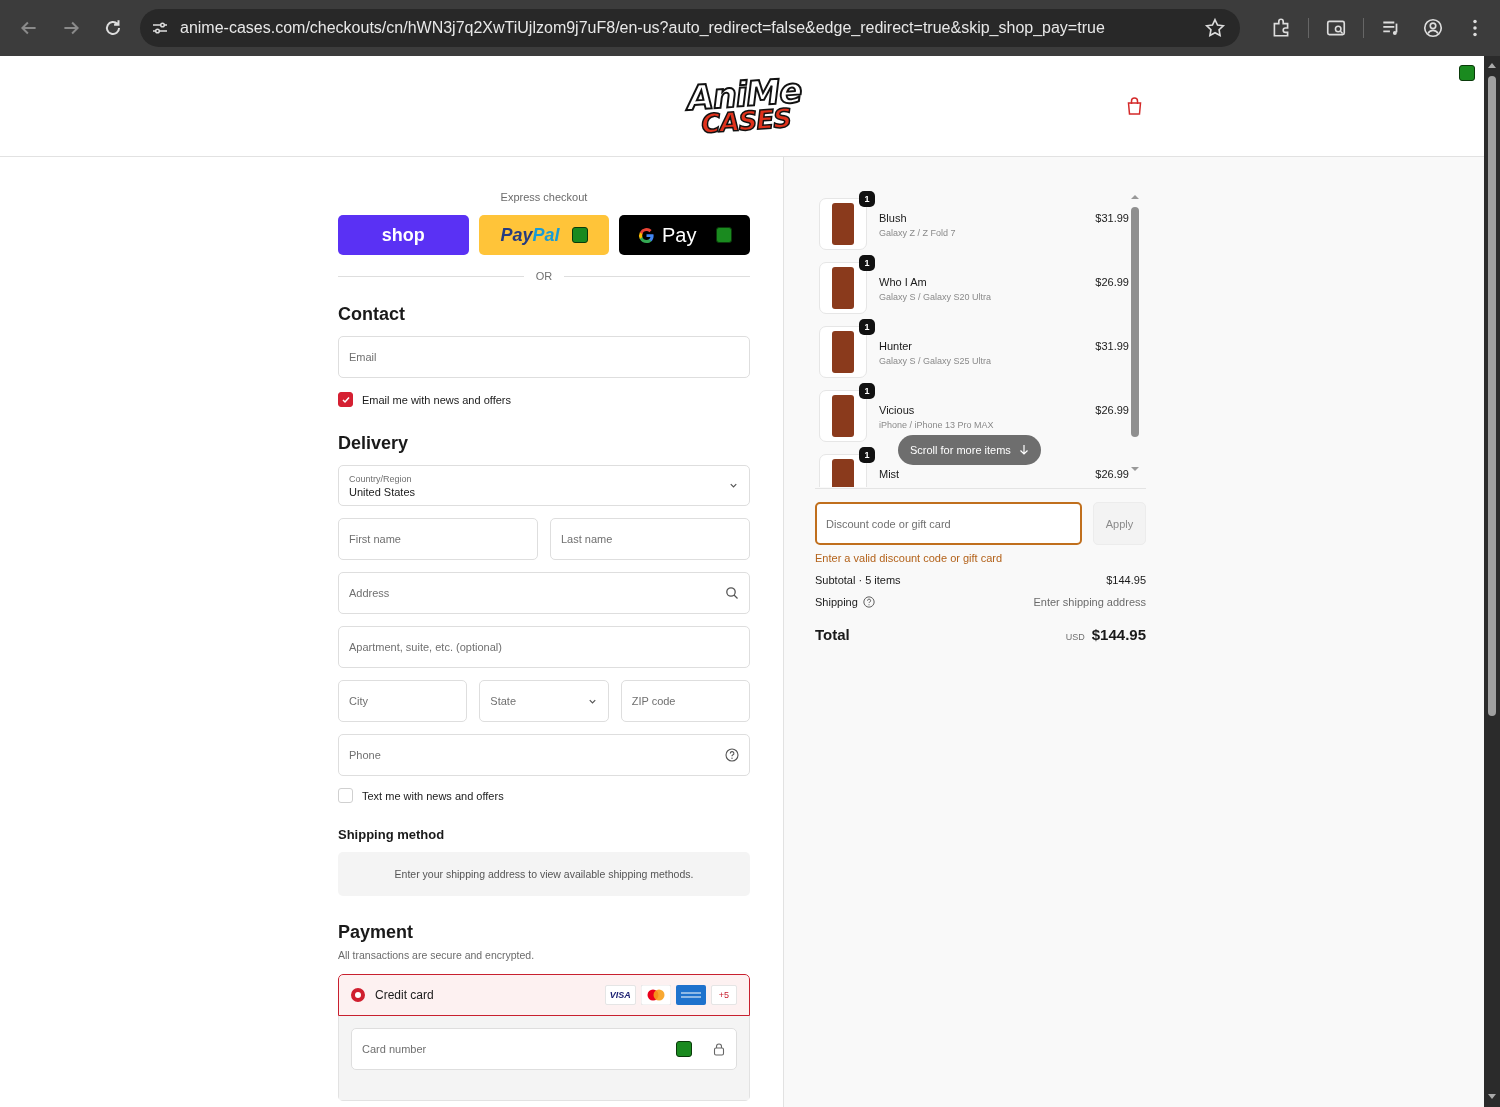 The image size is (1500, 1107). I want to click on shopping-bag-icon, so click(1134, 106).